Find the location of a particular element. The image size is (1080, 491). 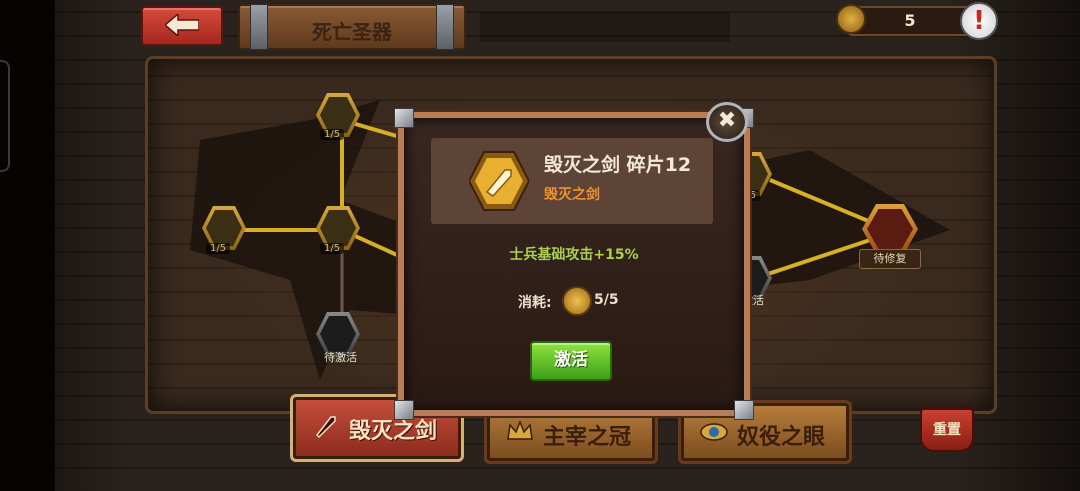

reset-button: 重置 is located at coordinates (947, 430).